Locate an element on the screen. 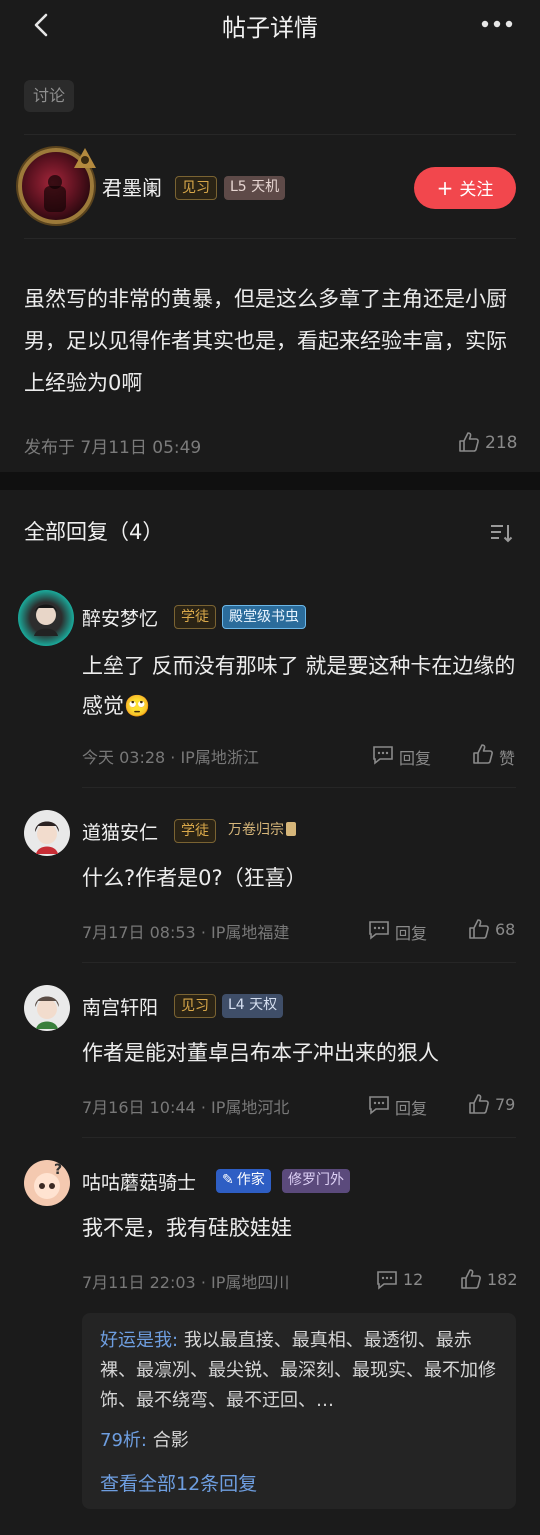 The height and width of the screenshot is (1535, 540). like-count: 68 is located at coordinates (505, 929).